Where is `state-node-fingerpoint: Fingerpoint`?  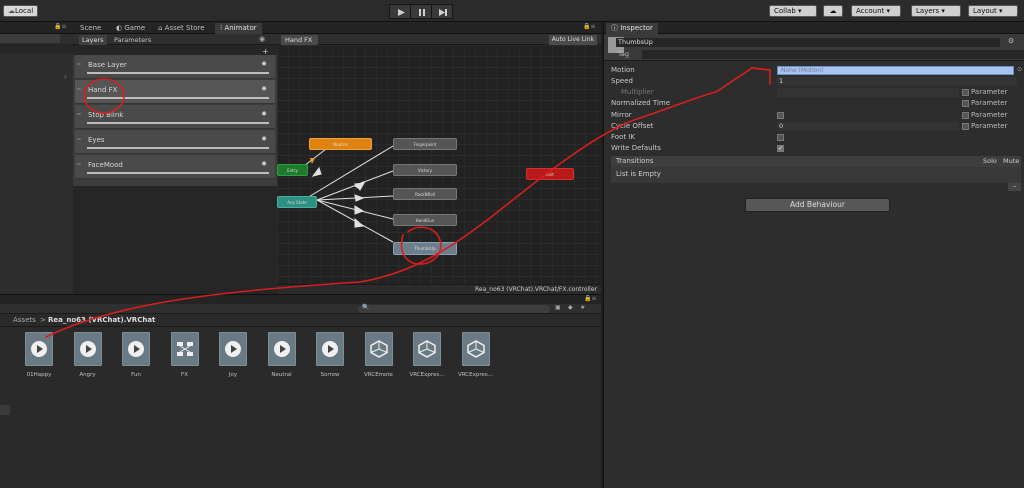
state-node-fingerpoint: Fingerpoint is located at coordinates (425, 144).